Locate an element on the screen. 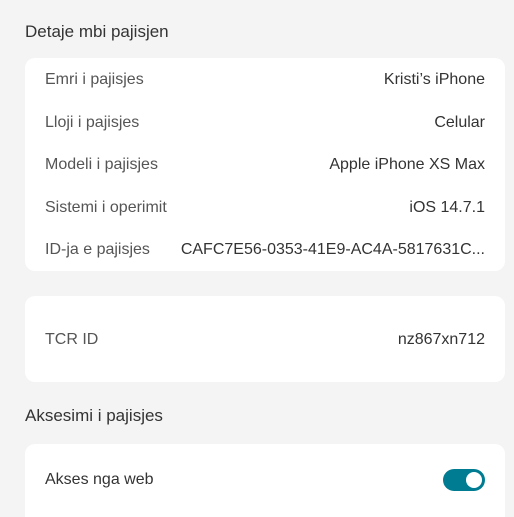 The image size is (514, 517). device-model-label: Modeli i pajisjes is located at coordinates (101, 164).